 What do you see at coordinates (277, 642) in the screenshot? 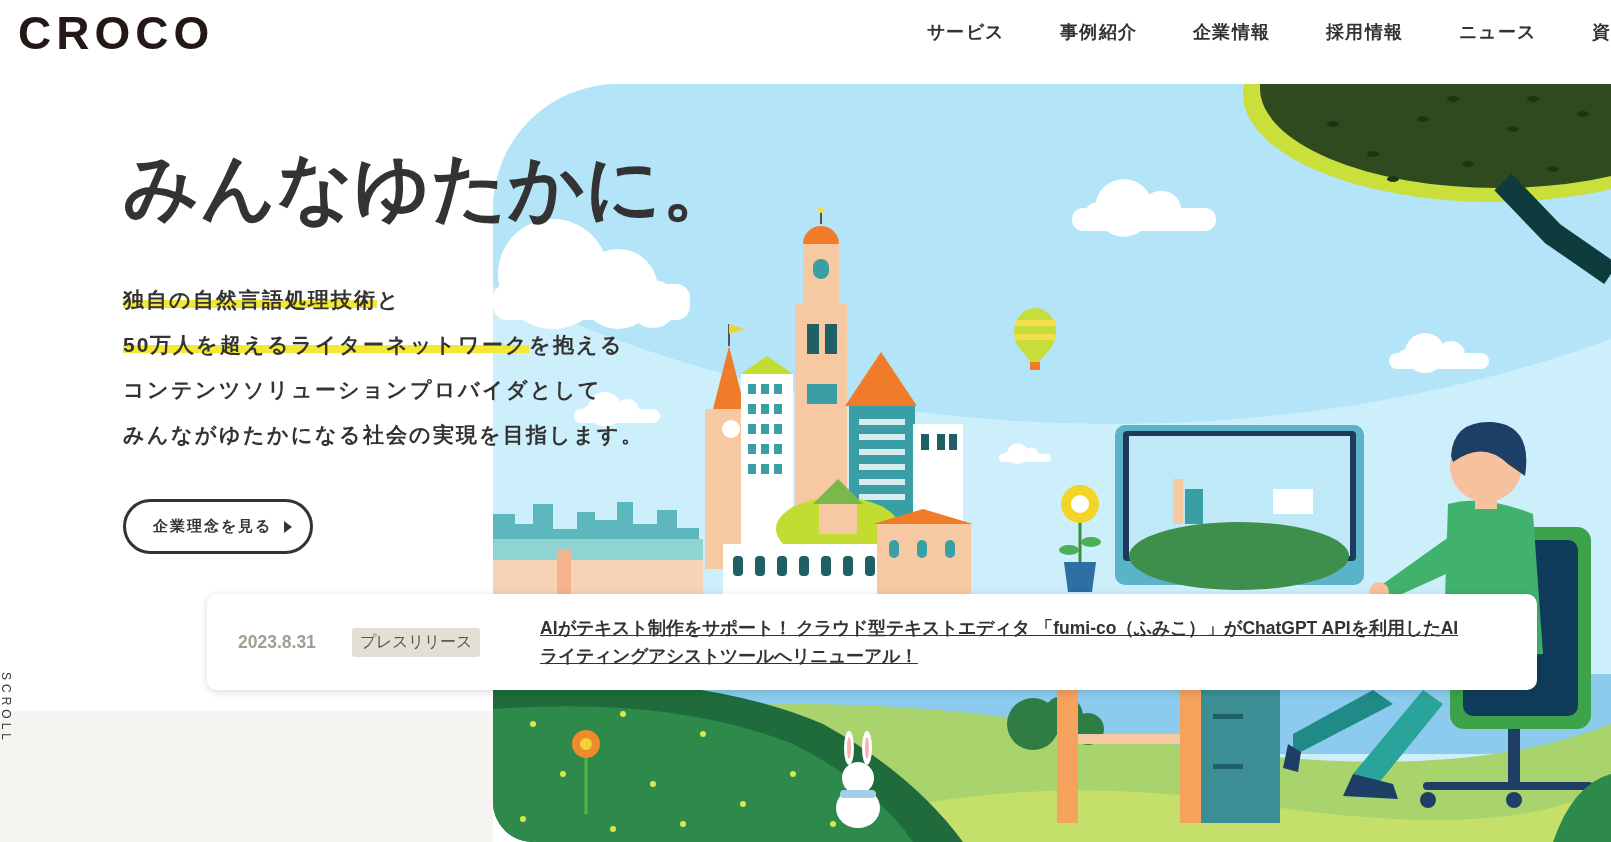
I see `news-date: 2023.8.31` at bounding box center [277, 642].